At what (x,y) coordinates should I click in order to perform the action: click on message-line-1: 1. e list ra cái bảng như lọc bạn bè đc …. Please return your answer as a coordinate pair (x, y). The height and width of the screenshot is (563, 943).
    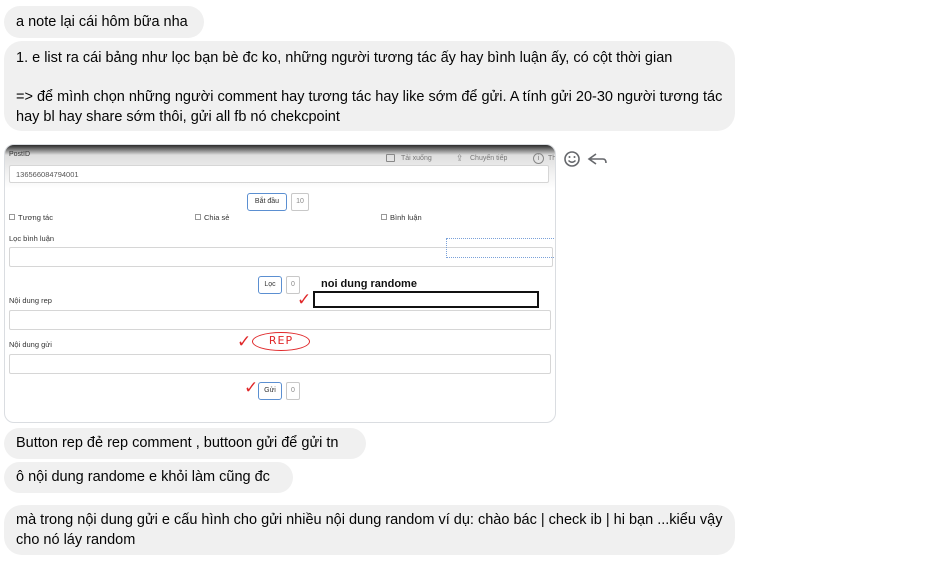
    Looking at the image, I should click on (344, 58).